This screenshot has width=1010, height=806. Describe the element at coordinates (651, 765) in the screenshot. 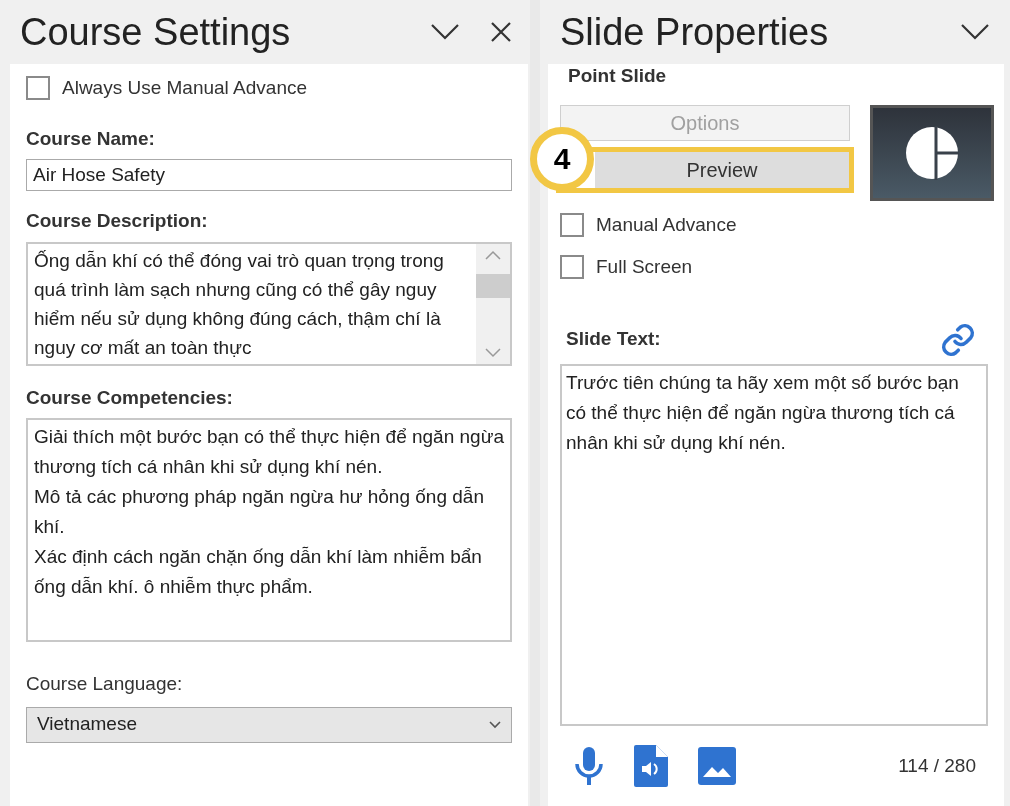

I see `audio-file-icon` at that location.